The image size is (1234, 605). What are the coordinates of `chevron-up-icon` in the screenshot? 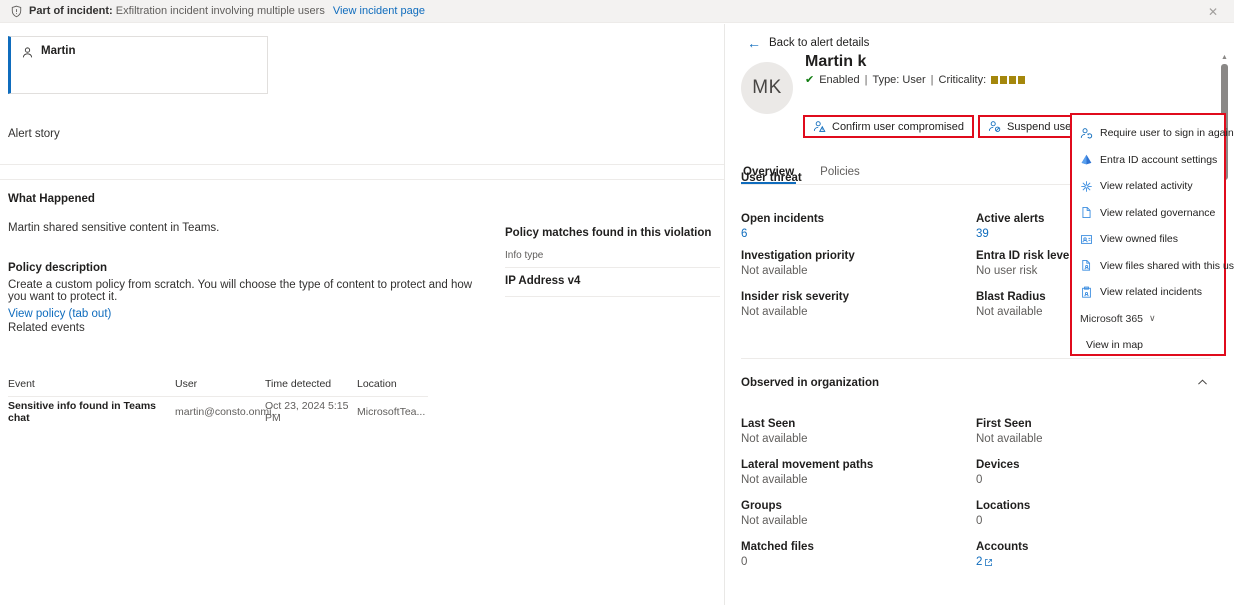 It's located at (1202, 382).